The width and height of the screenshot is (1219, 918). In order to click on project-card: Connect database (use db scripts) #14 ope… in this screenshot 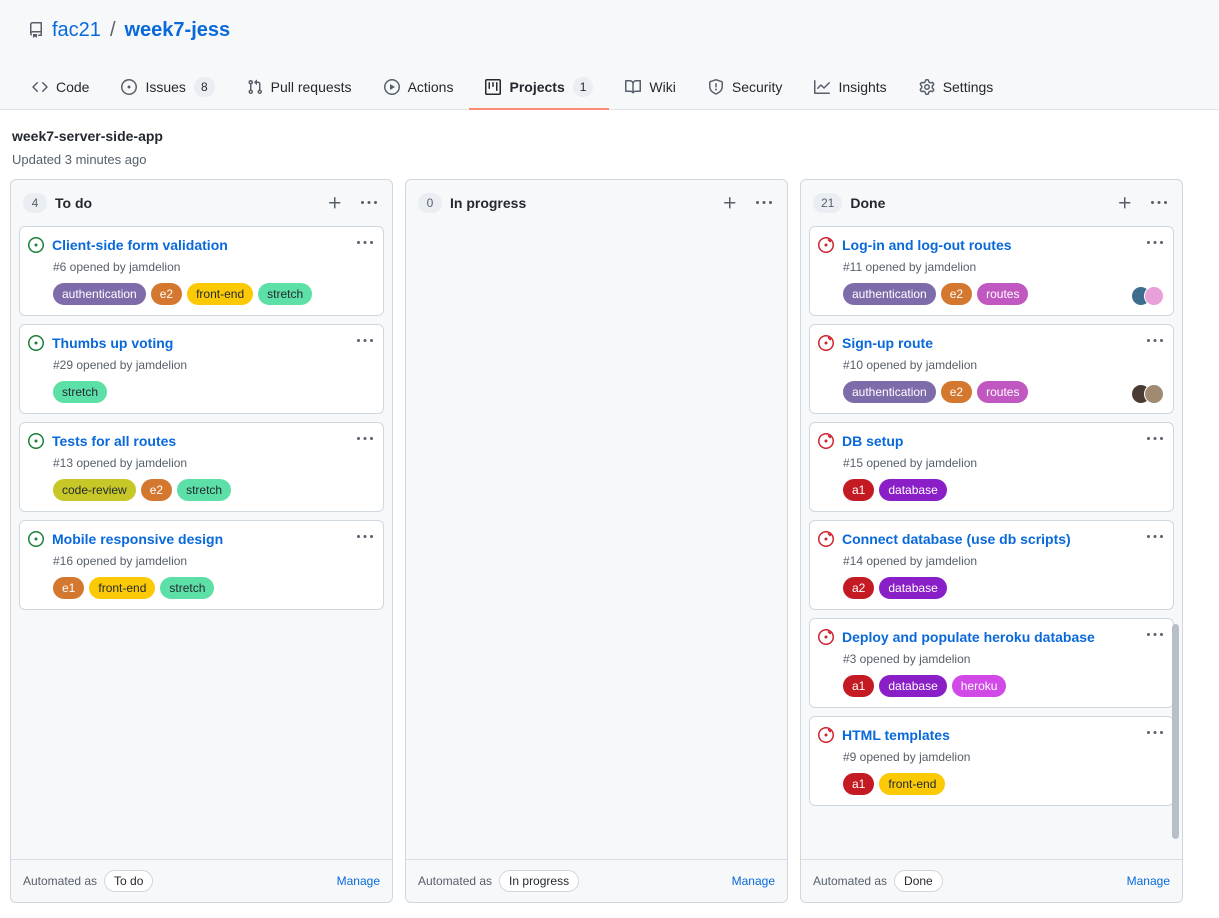, I will do `click(991, 565)`.